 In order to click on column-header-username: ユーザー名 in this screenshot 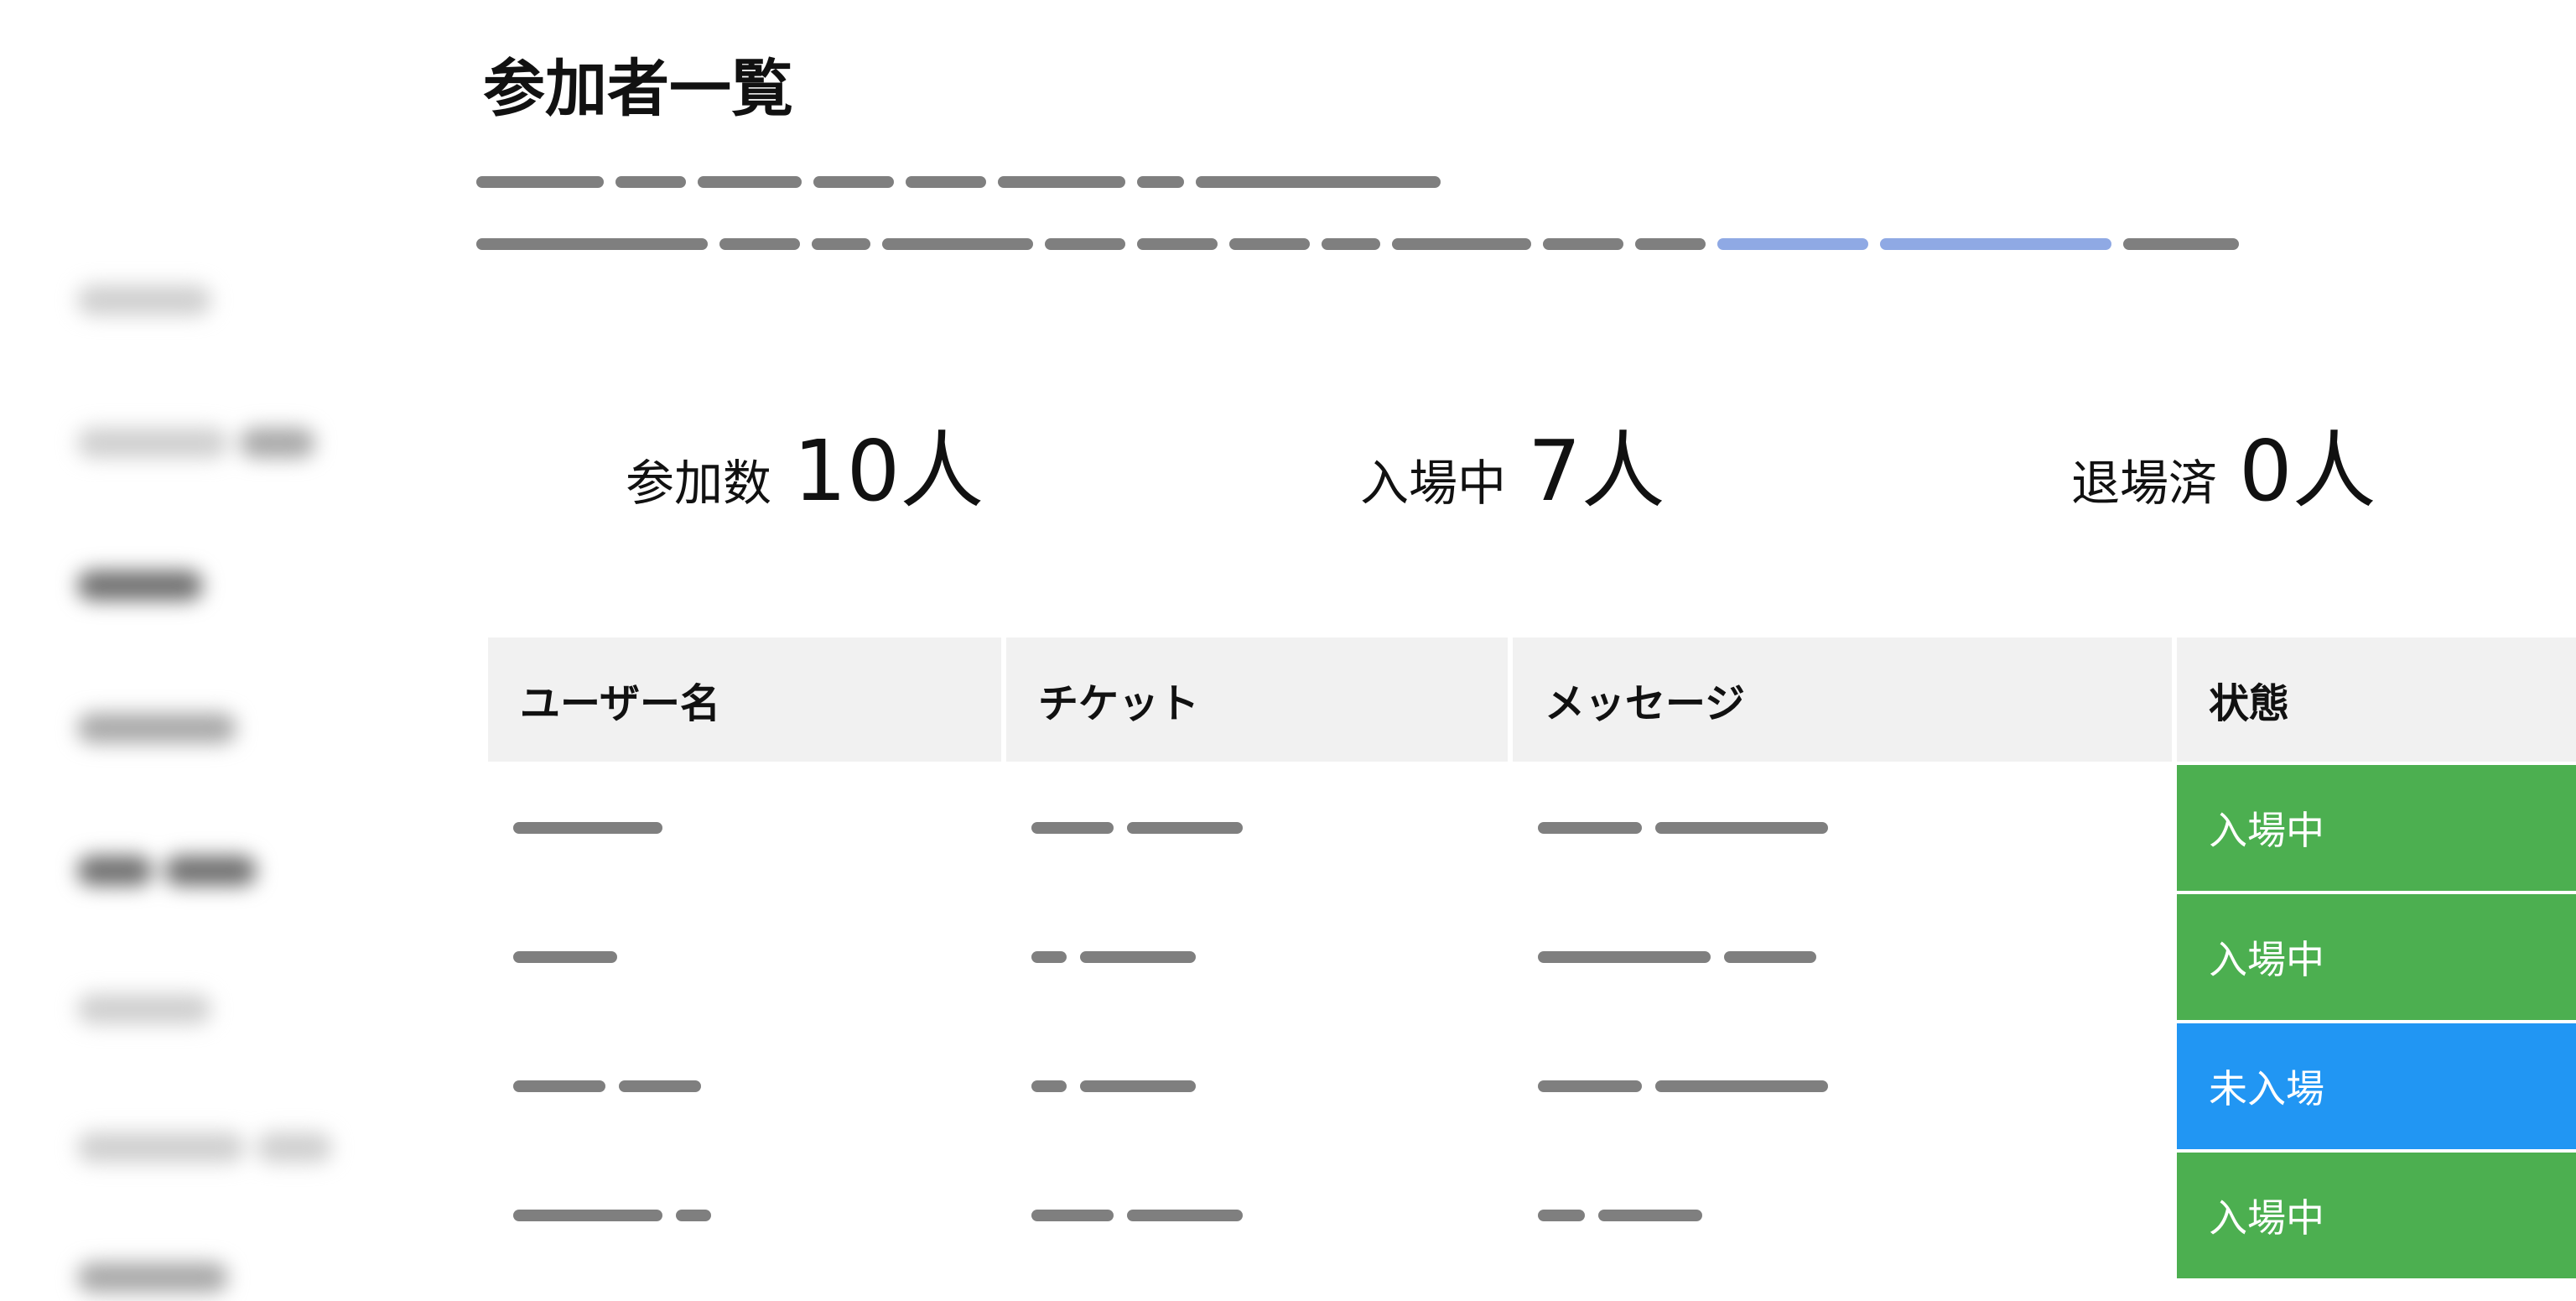, I will do `click(744, 699)`.